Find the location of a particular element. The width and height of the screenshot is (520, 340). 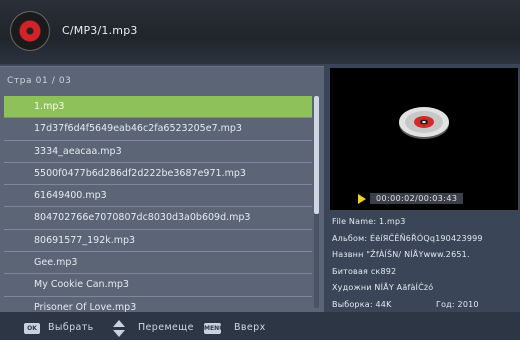

info-album: Альбом: ÉëíЯĈÊÑ6ŘÓQq190423999 is located at coordinates (407, 238).